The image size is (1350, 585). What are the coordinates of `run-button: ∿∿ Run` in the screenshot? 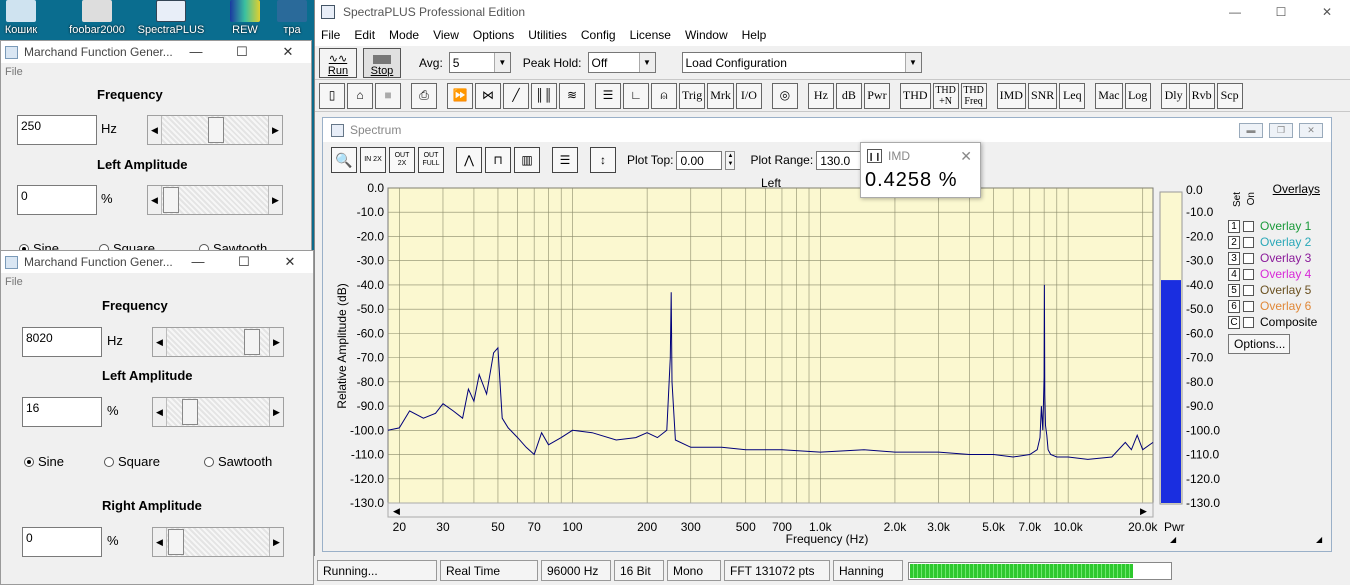 It's located at (338, 62).